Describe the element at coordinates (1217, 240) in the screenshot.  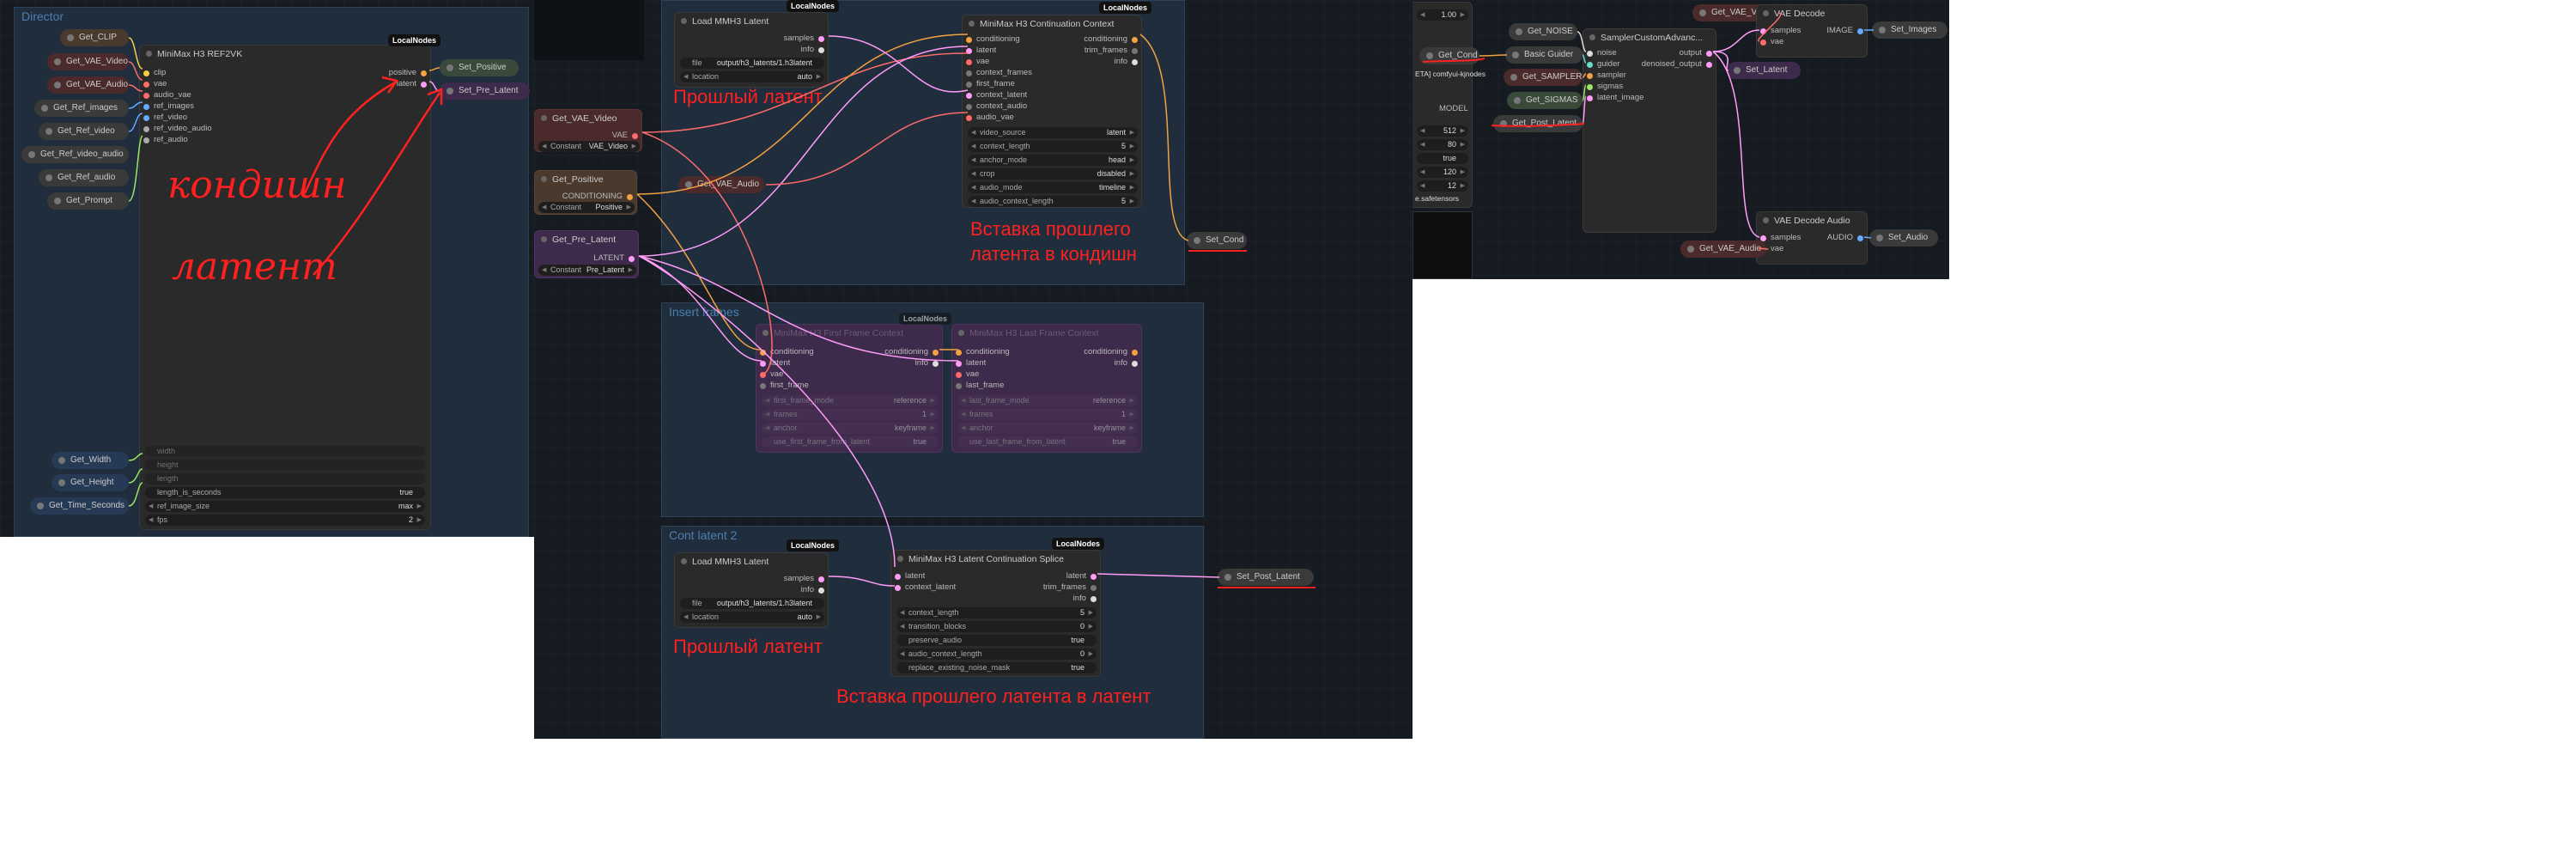
I see `set-cond-node: Set_Cond` at that location.